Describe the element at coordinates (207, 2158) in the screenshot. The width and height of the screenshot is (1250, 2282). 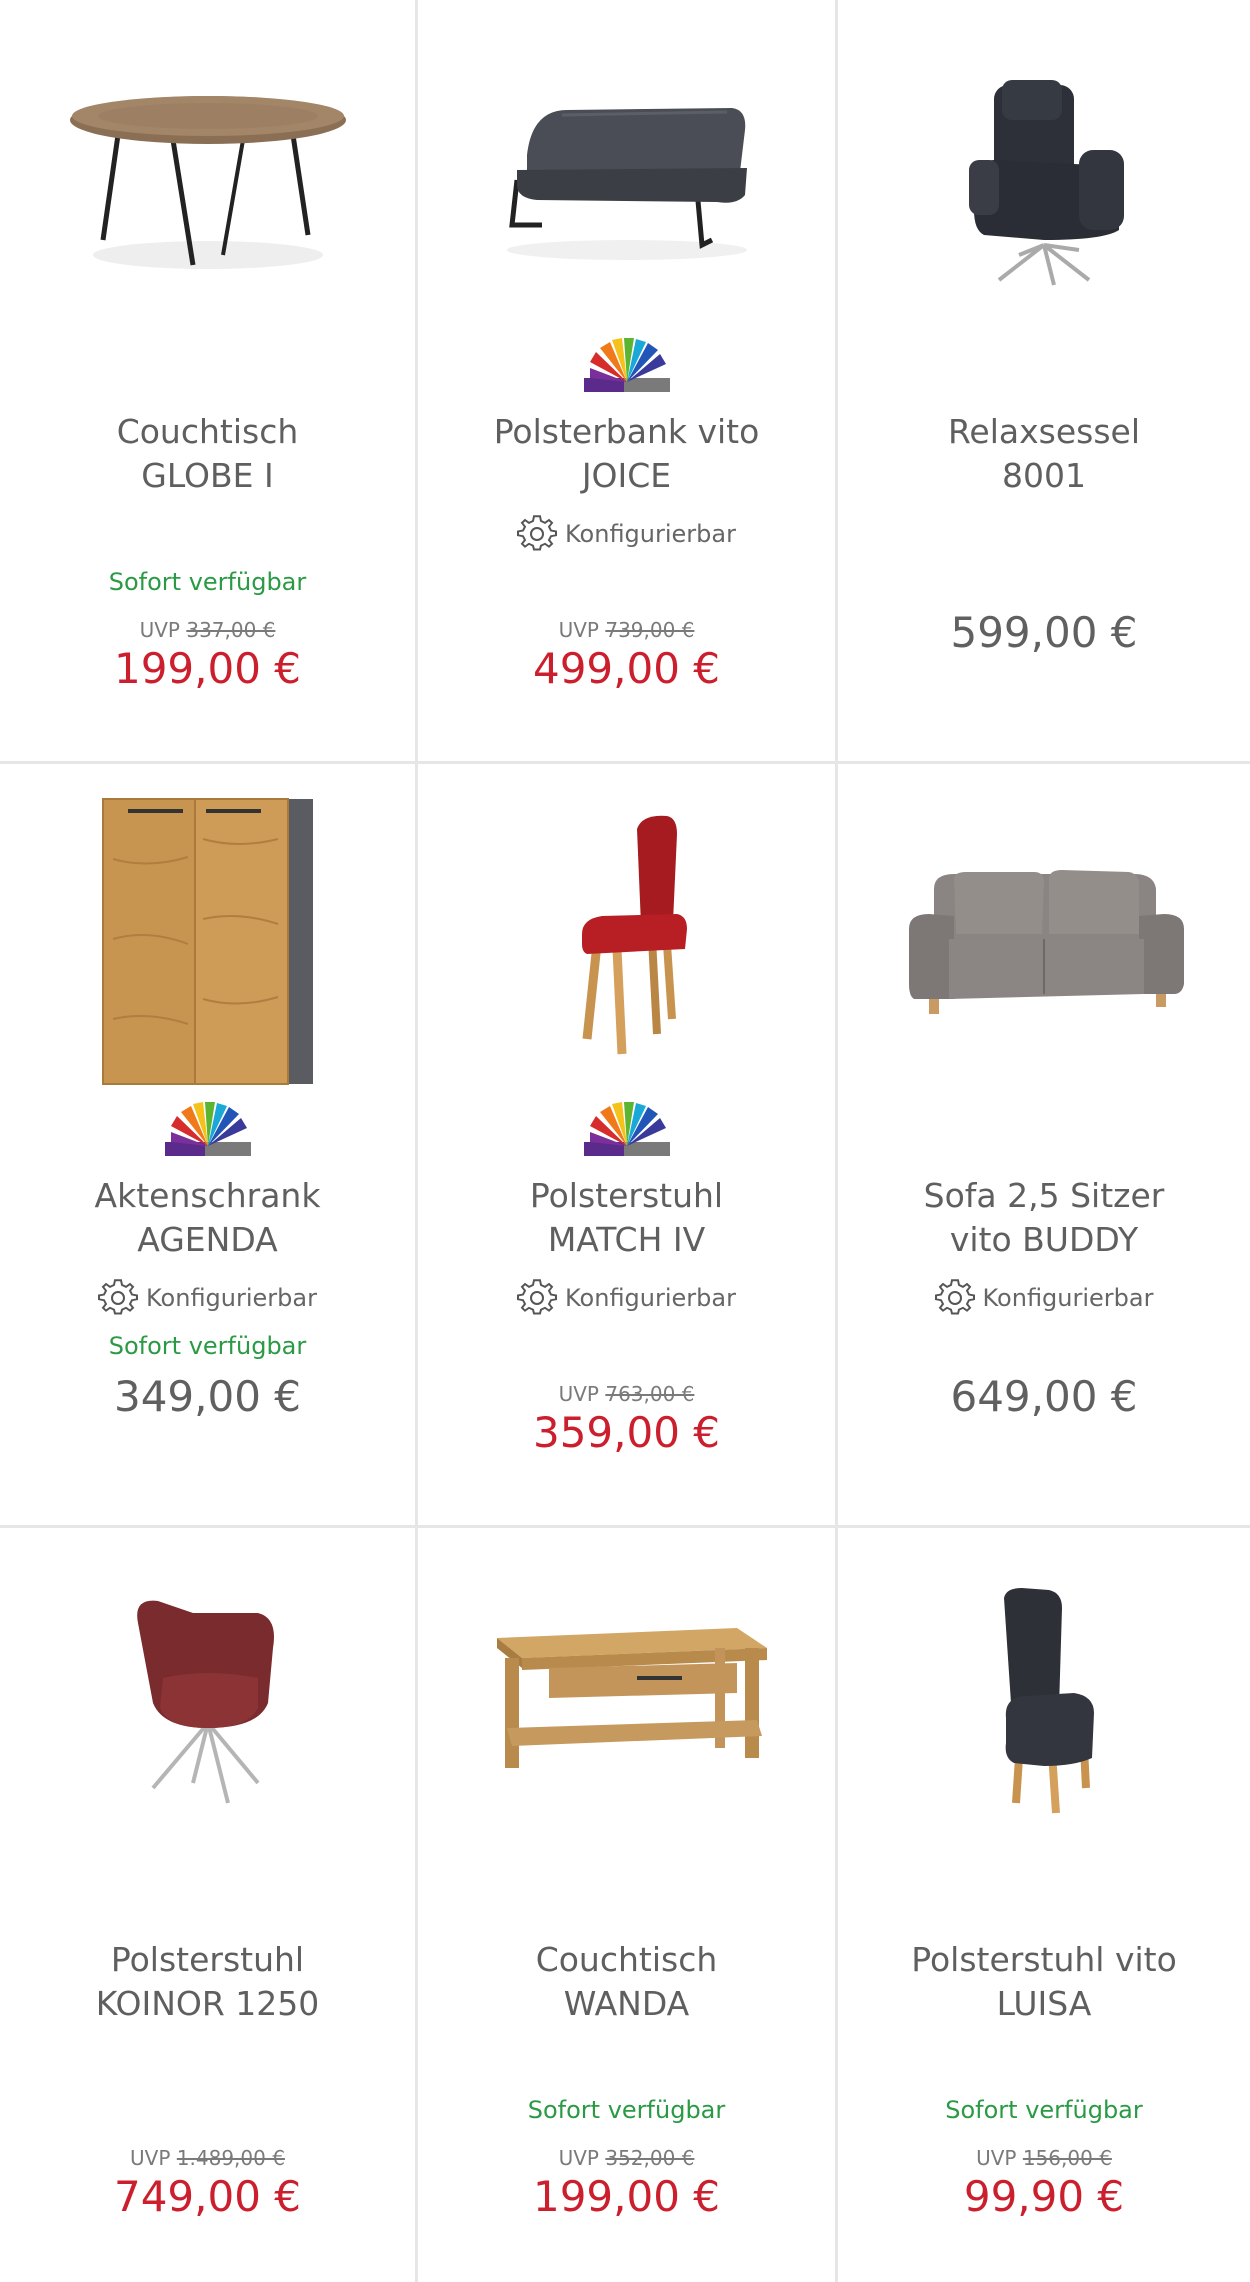
I see `uvp-price: UVP 1.489,00 €` at that location.